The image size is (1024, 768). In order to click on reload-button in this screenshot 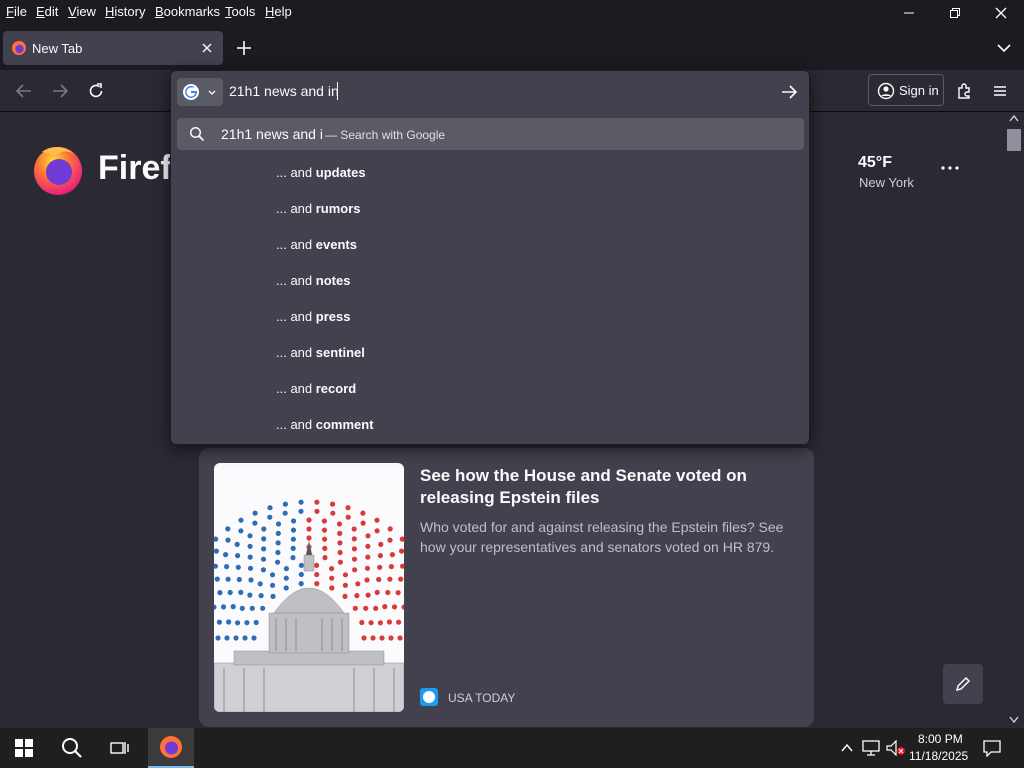, I will do `click(96, 91)`.